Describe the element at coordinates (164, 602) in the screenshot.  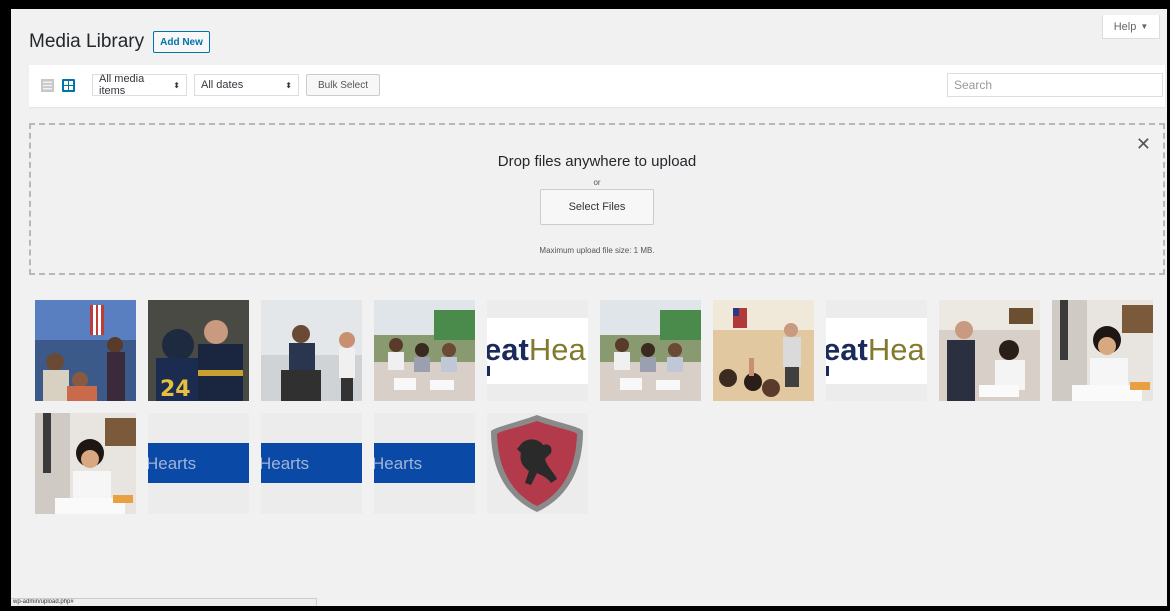
I see `status-bar-url: wp-admin/upload.php#` at that location.